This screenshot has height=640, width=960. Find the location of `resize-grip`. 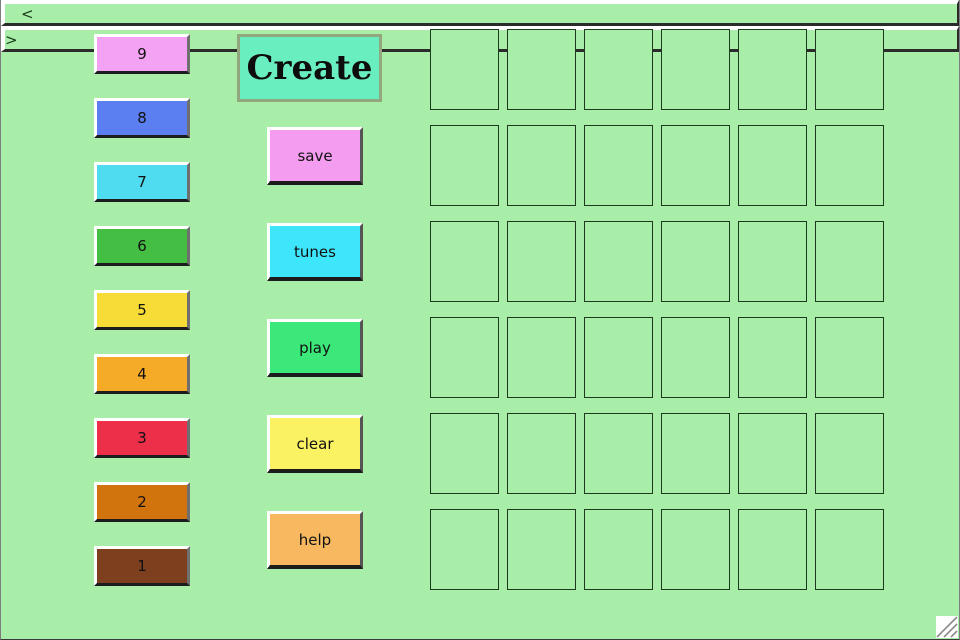

resize-grip is located at coordinates (947, 627).